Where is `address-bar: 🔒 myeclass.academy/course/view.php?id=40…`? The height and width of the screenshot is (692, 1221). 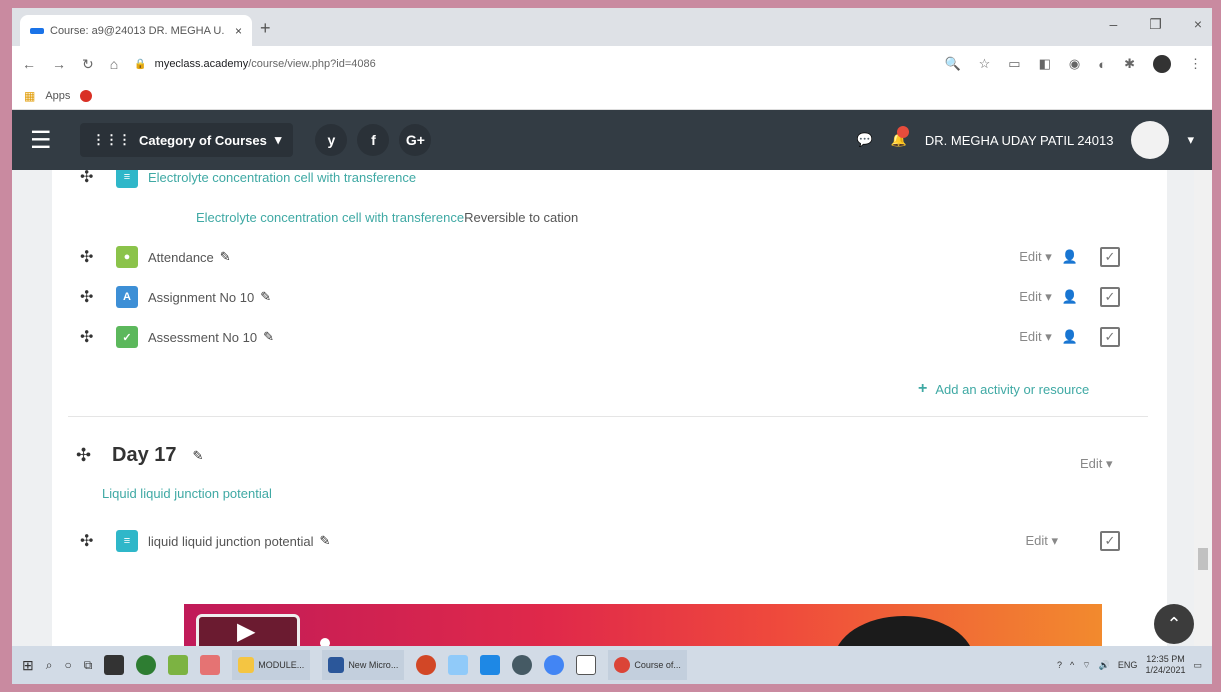 address-bar: 🔒 myeclass.academy/course/view.php?id=40… is located at coordinates (531, 64).